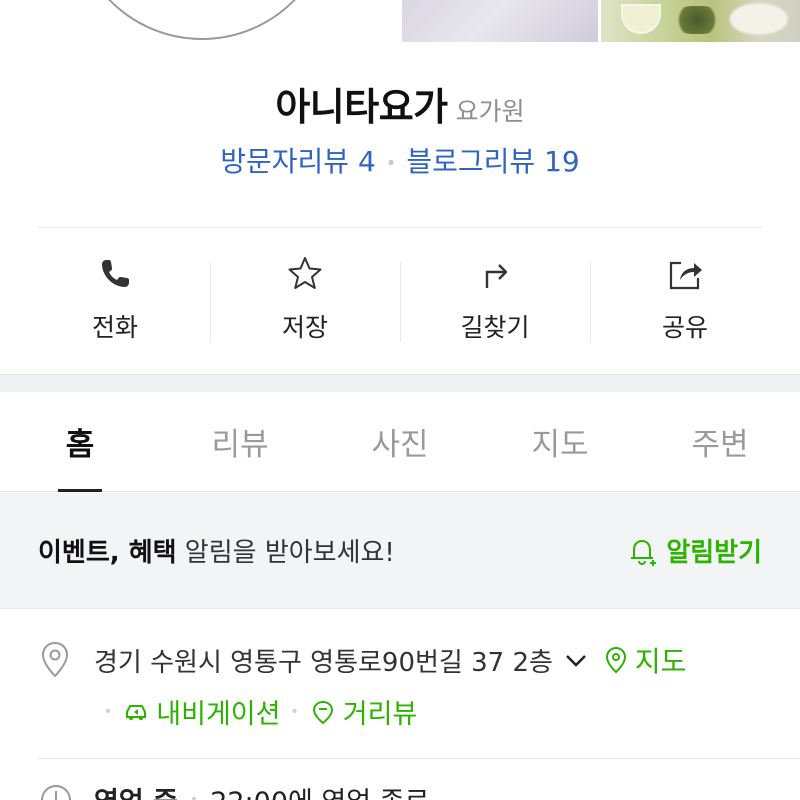 Image resolution: width=800 pixels, height=800 pixels. Describe the element at coordinates (305, 273) in the screenshot. I see `star-icon` at that location.